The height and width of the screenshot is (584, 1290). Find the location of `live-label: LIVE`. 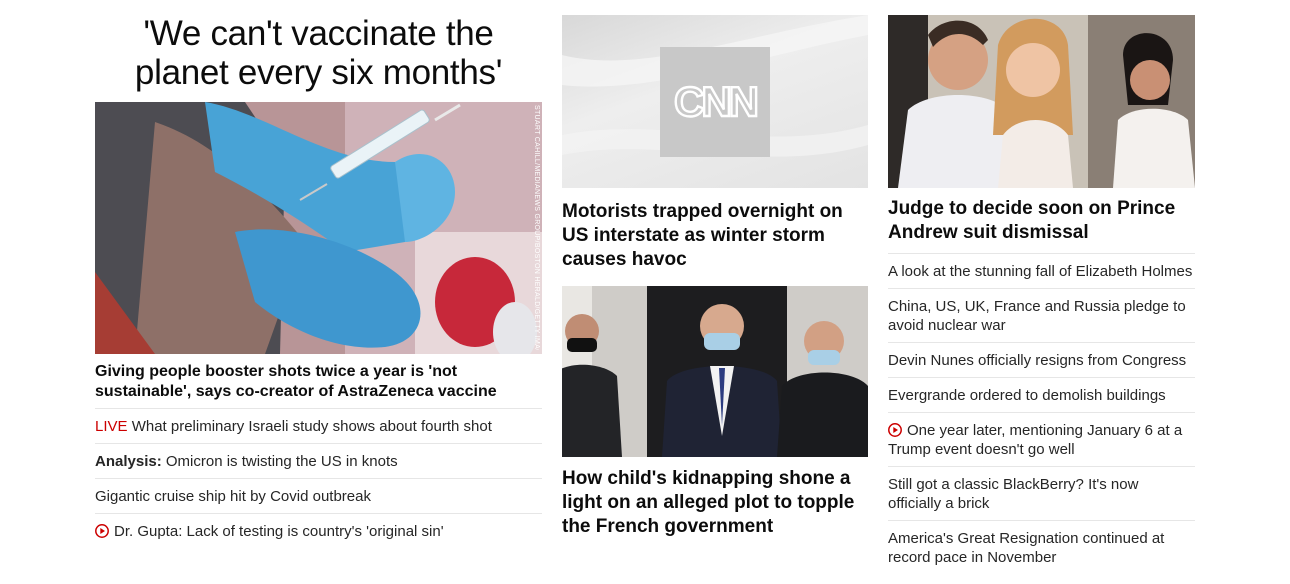

live-label: LIVE is located at coordinates (111, 426).